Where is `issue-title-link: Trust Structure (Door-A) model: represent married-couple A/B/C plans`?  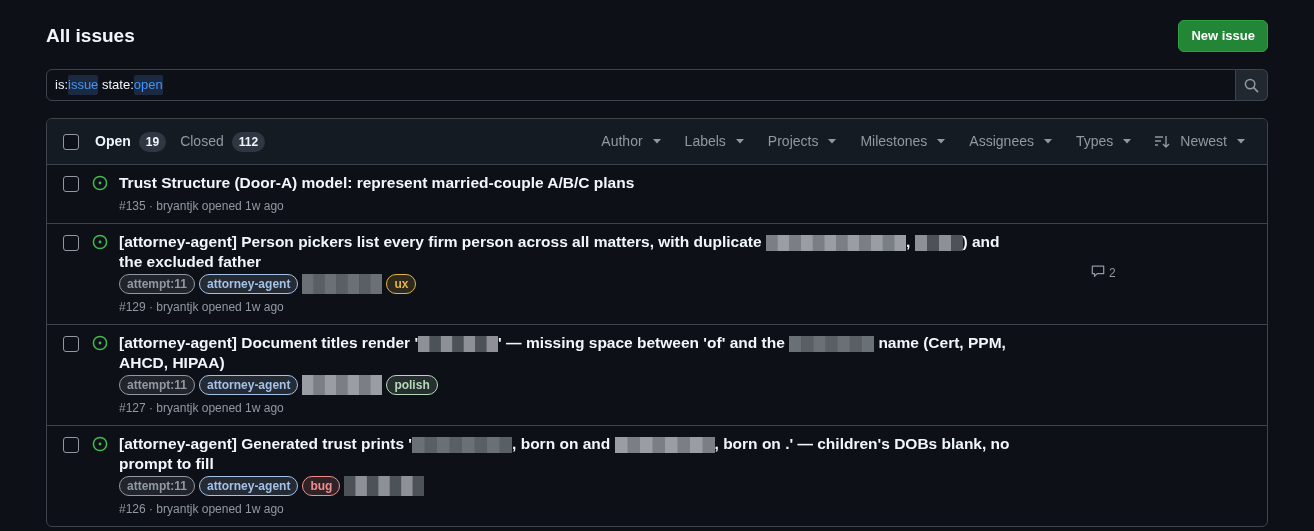 issue-title-link: Trust Structure (Door-A) model: represent married-couple A/B/C plans is located at coordinates (569, 183).